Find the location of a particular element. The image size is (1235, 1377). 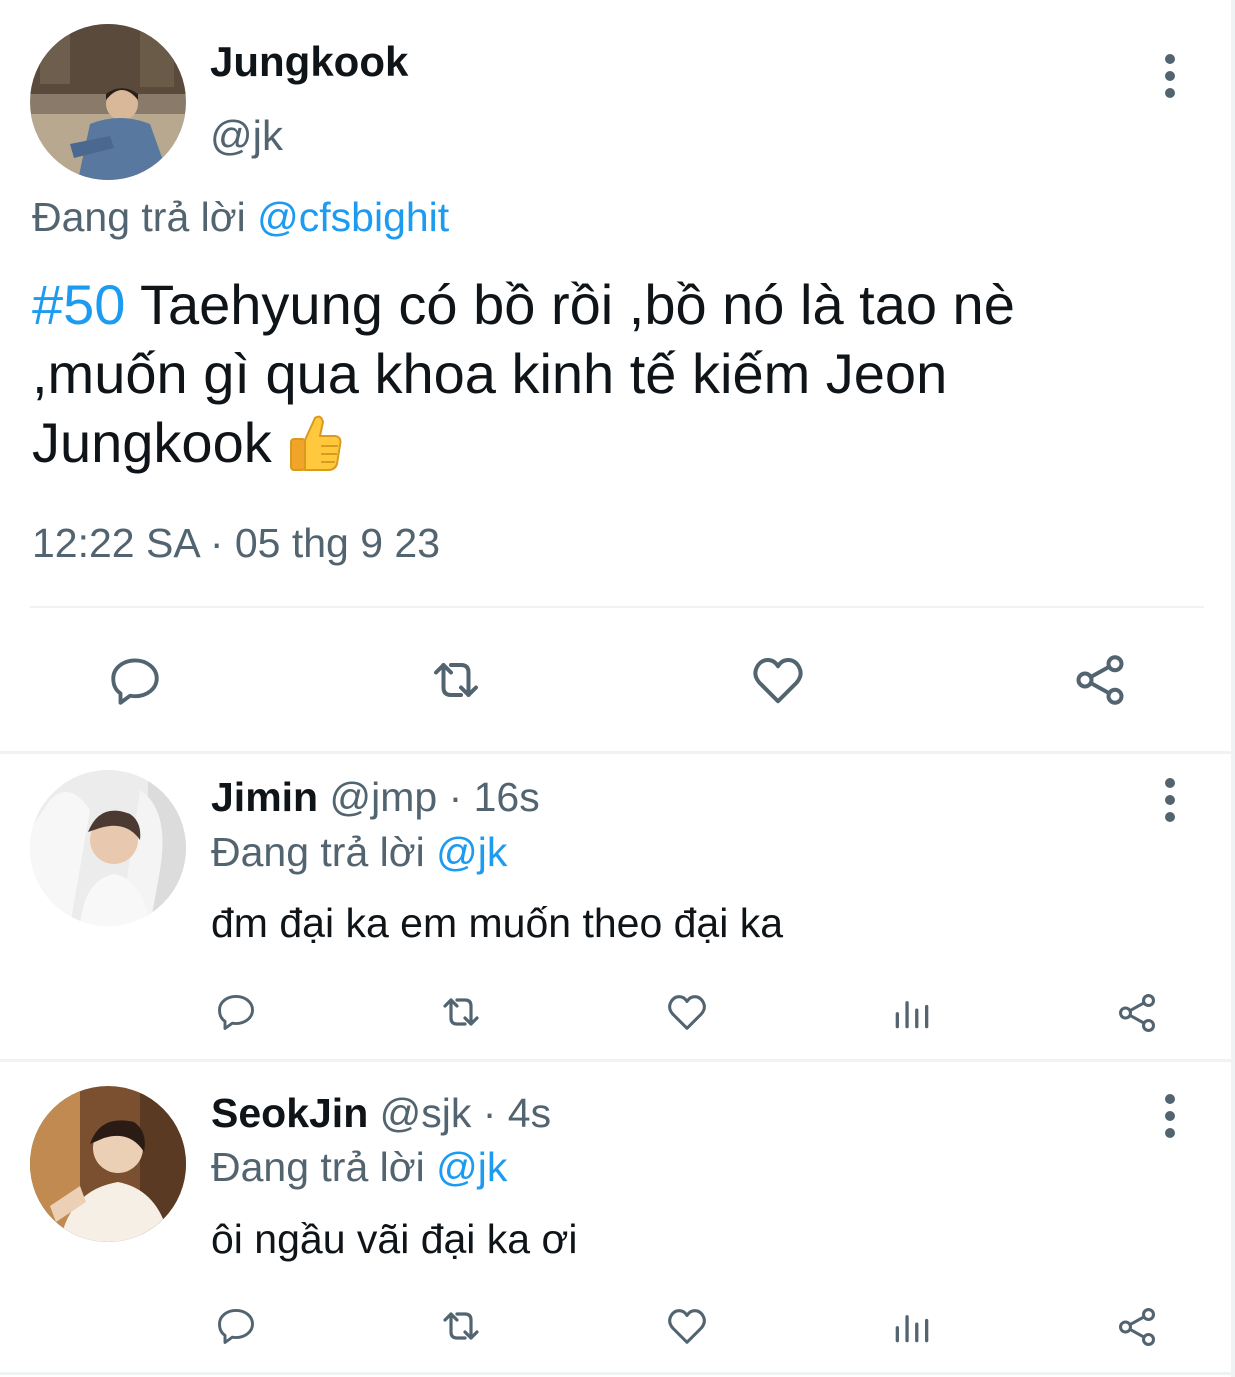

reply-time: · 16s is located at coordinates (488, 797).